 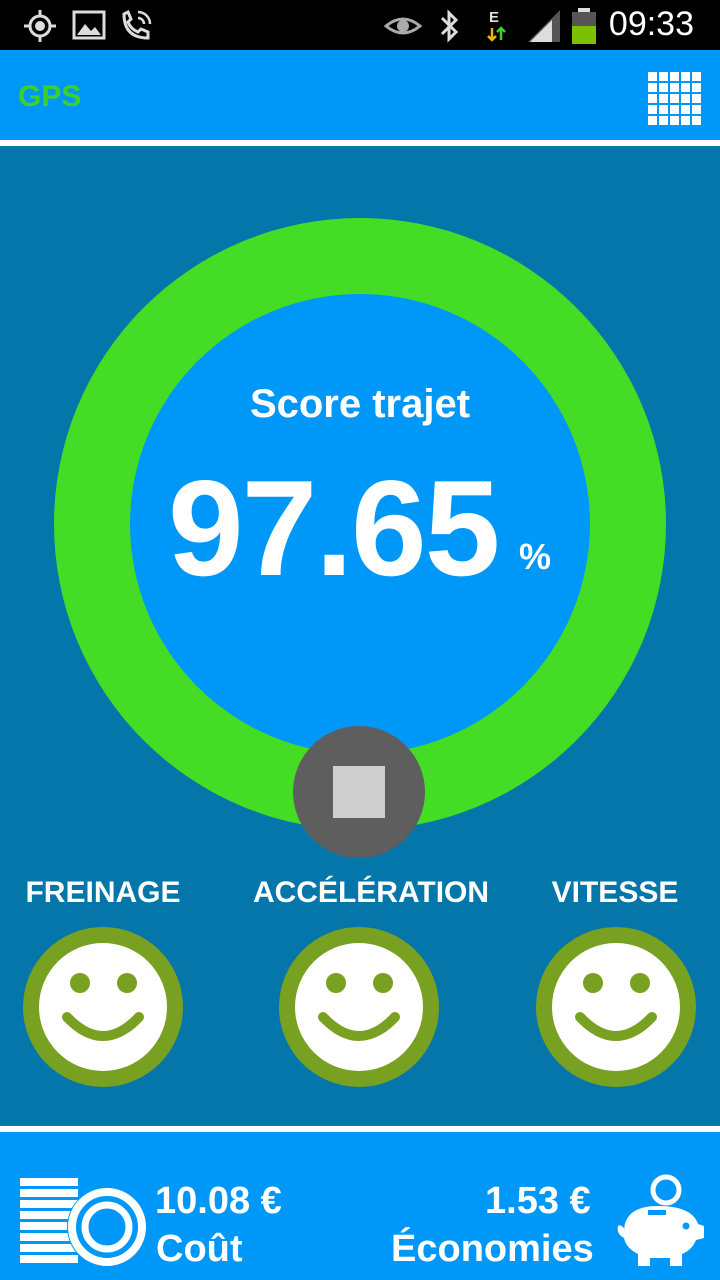 I want to click on score-value: 97.65, so click(x=334, y=528).